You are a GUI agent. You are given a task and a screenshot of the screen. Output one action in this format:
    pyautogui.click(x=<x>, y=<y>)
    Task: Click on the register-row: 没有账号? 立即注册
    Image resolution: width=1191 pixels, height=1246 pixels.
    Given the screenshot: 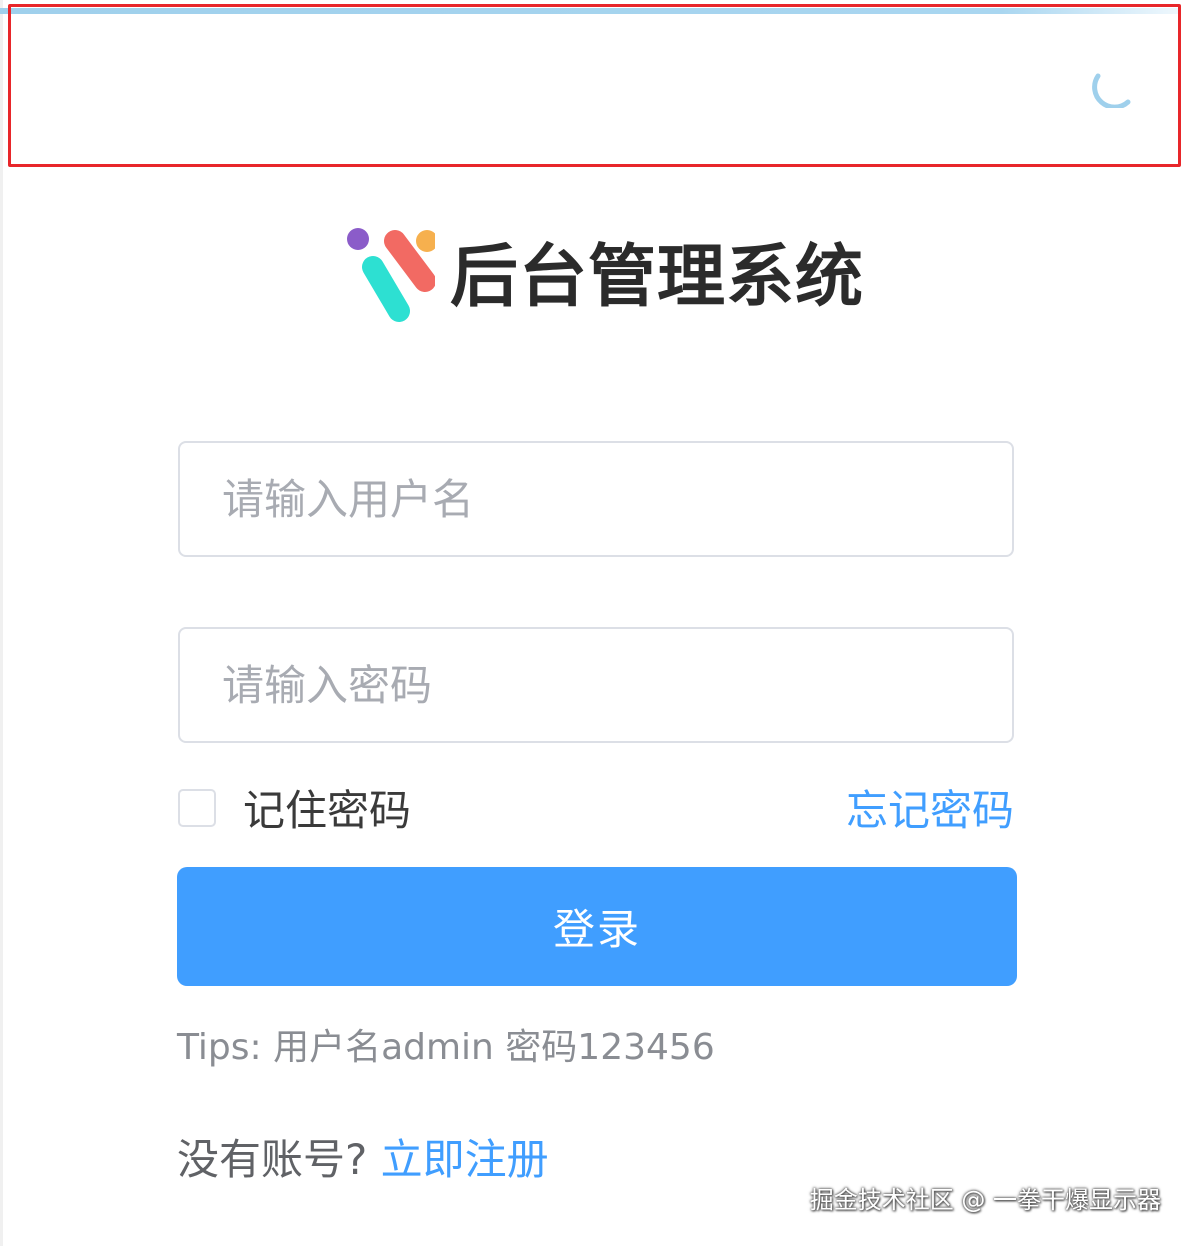 What is the action you would take?
    pyautogui.click(x=363, y=1160)
    